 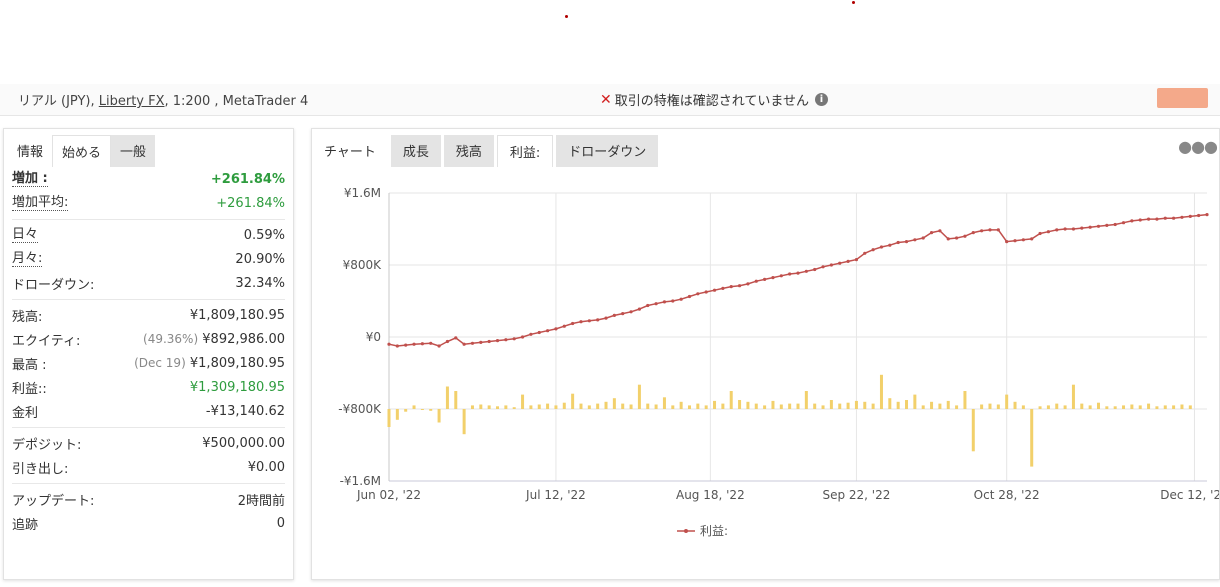 What do you see at coordinates (148, 315) in the screenshot?
I see `stat-row-balance: 残高: ¥1,809,180.95` at bounding box center [148, 315].